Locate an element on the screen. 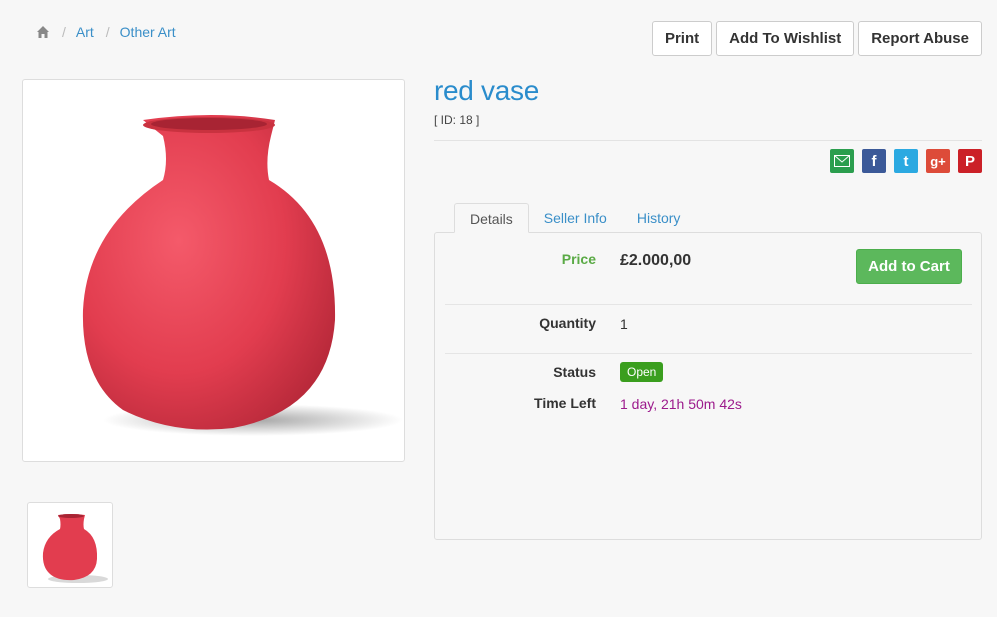 This screenshot has width=997, height=617. add-to-cart-button: Add to Cart is located at coordinates (909, 266).